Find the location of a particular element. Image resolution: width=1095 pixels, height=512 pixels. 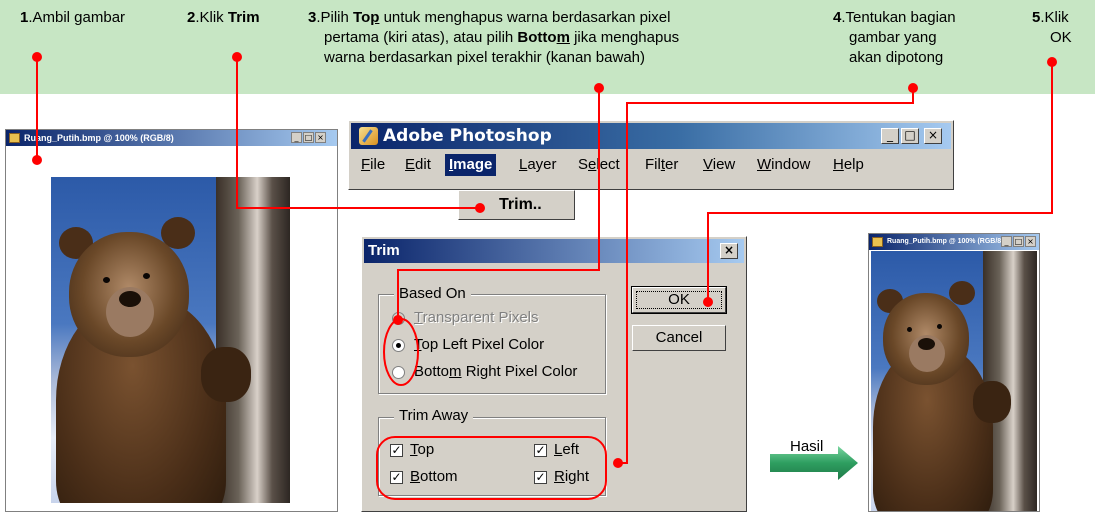

photoshop-titlebar: Adobe Photoshop _ □ × is located at coordinates (651, 136).